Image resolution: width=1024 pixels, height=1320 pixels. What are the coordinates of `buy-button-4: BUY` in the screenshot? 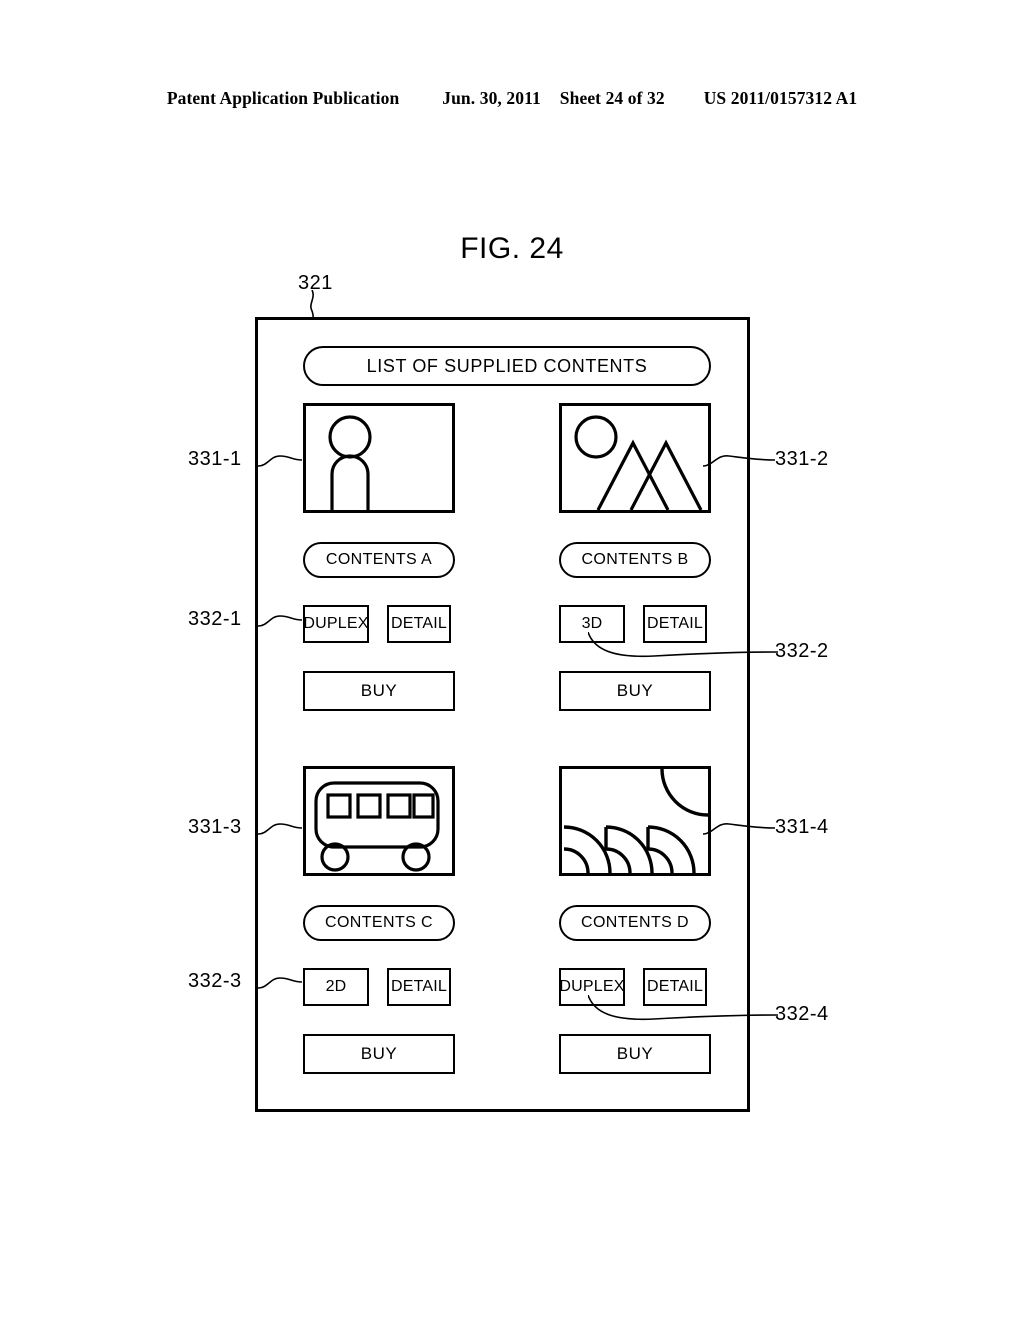 It's located at (635, 1054).